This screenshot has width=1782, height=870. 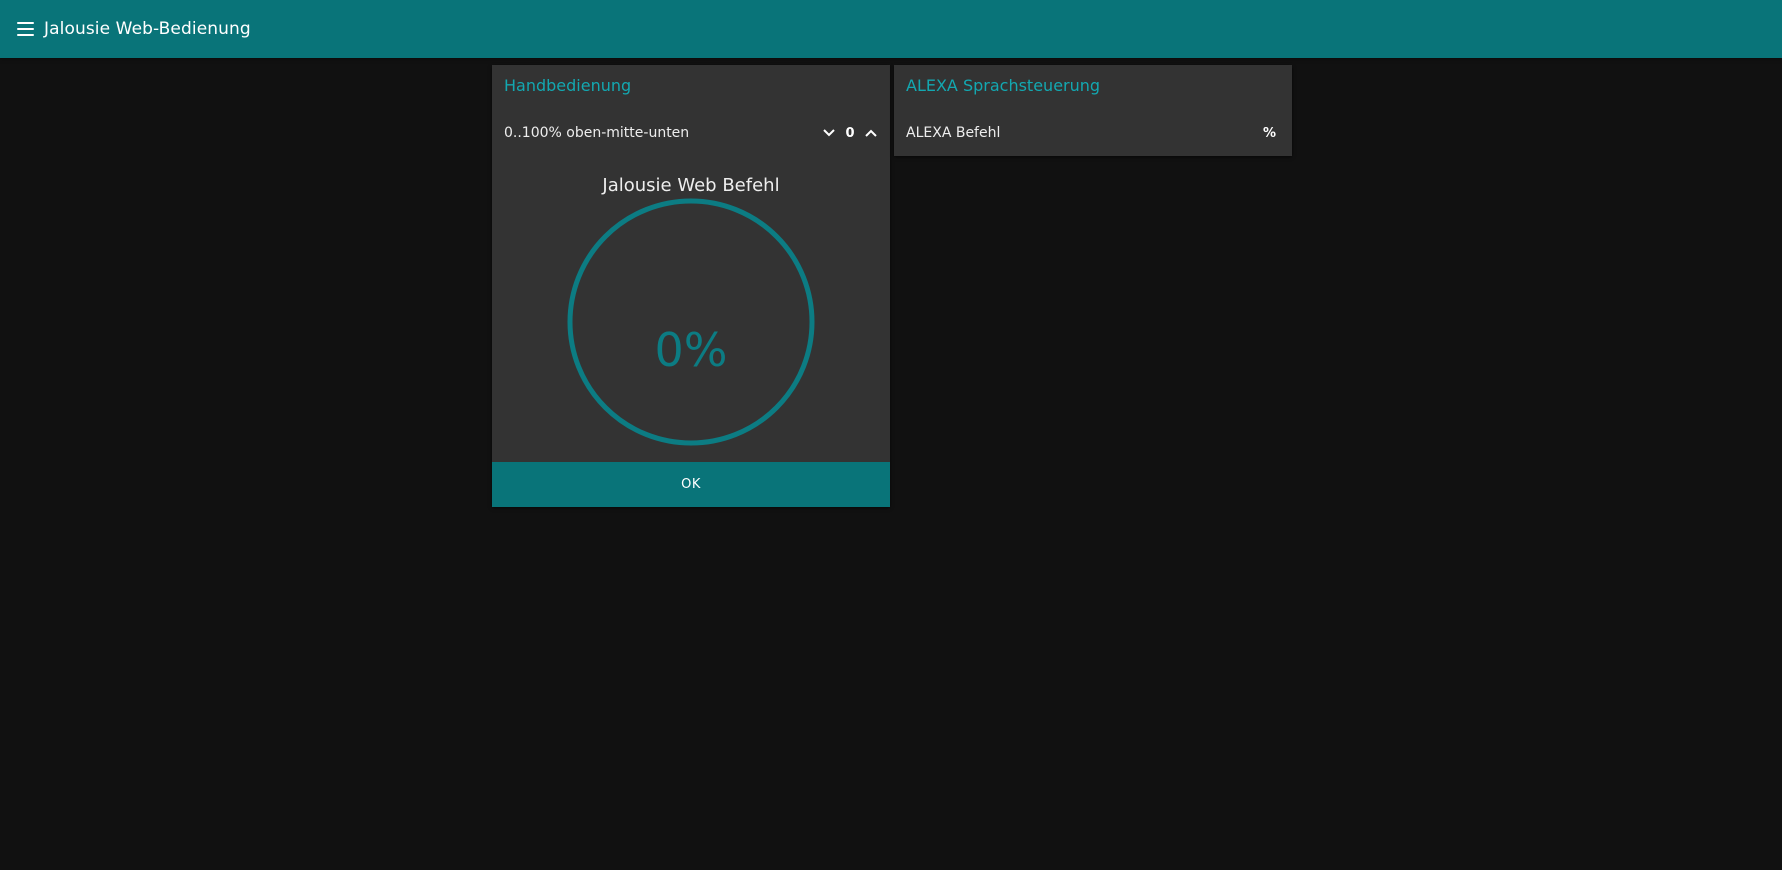 What do you see at coordinates (1093, 110) in the screenshot?
I see `alexa-voice-control-card: ALEXA Sprachsteuerung ALEXA Befehl %` at bounding box center [1093, 110].